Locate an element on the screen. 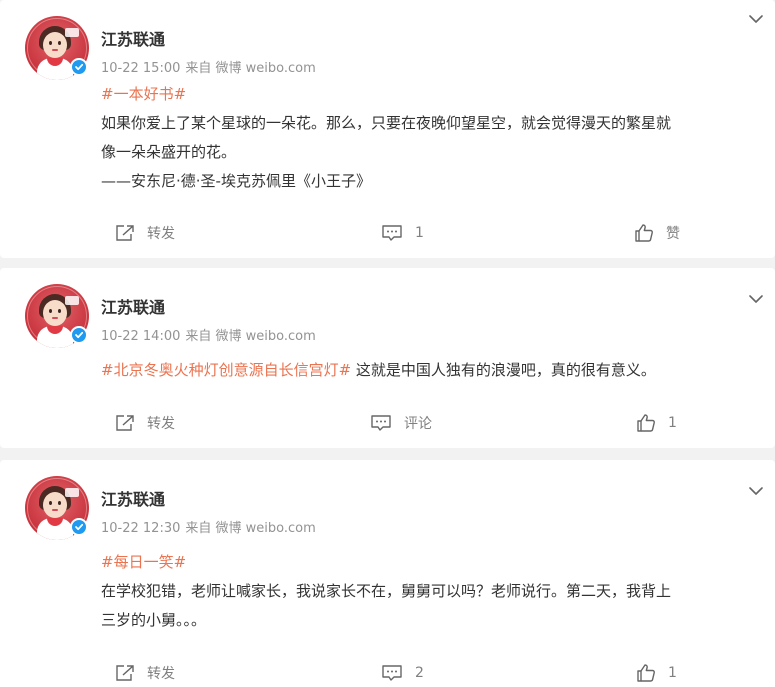 The width and height of the screenshot is (775, 687). comment-label: 评论 is located at coordinates (418, 424).